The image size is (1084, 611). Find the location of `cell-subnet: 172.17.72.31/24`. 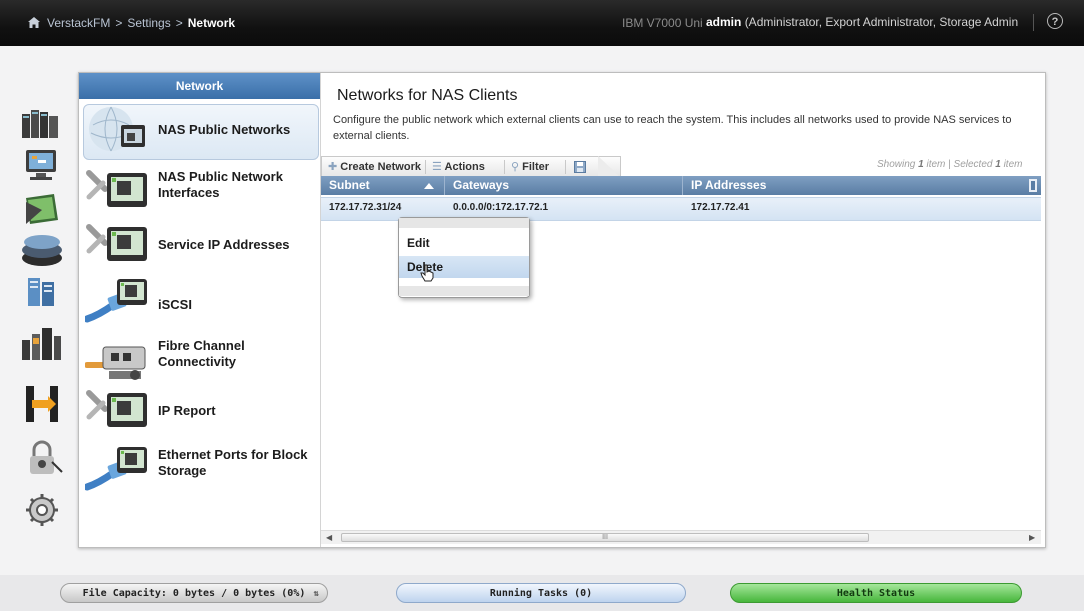

cell-subnet: 172.17.72.31/24 is located at coordinates (365, 207).